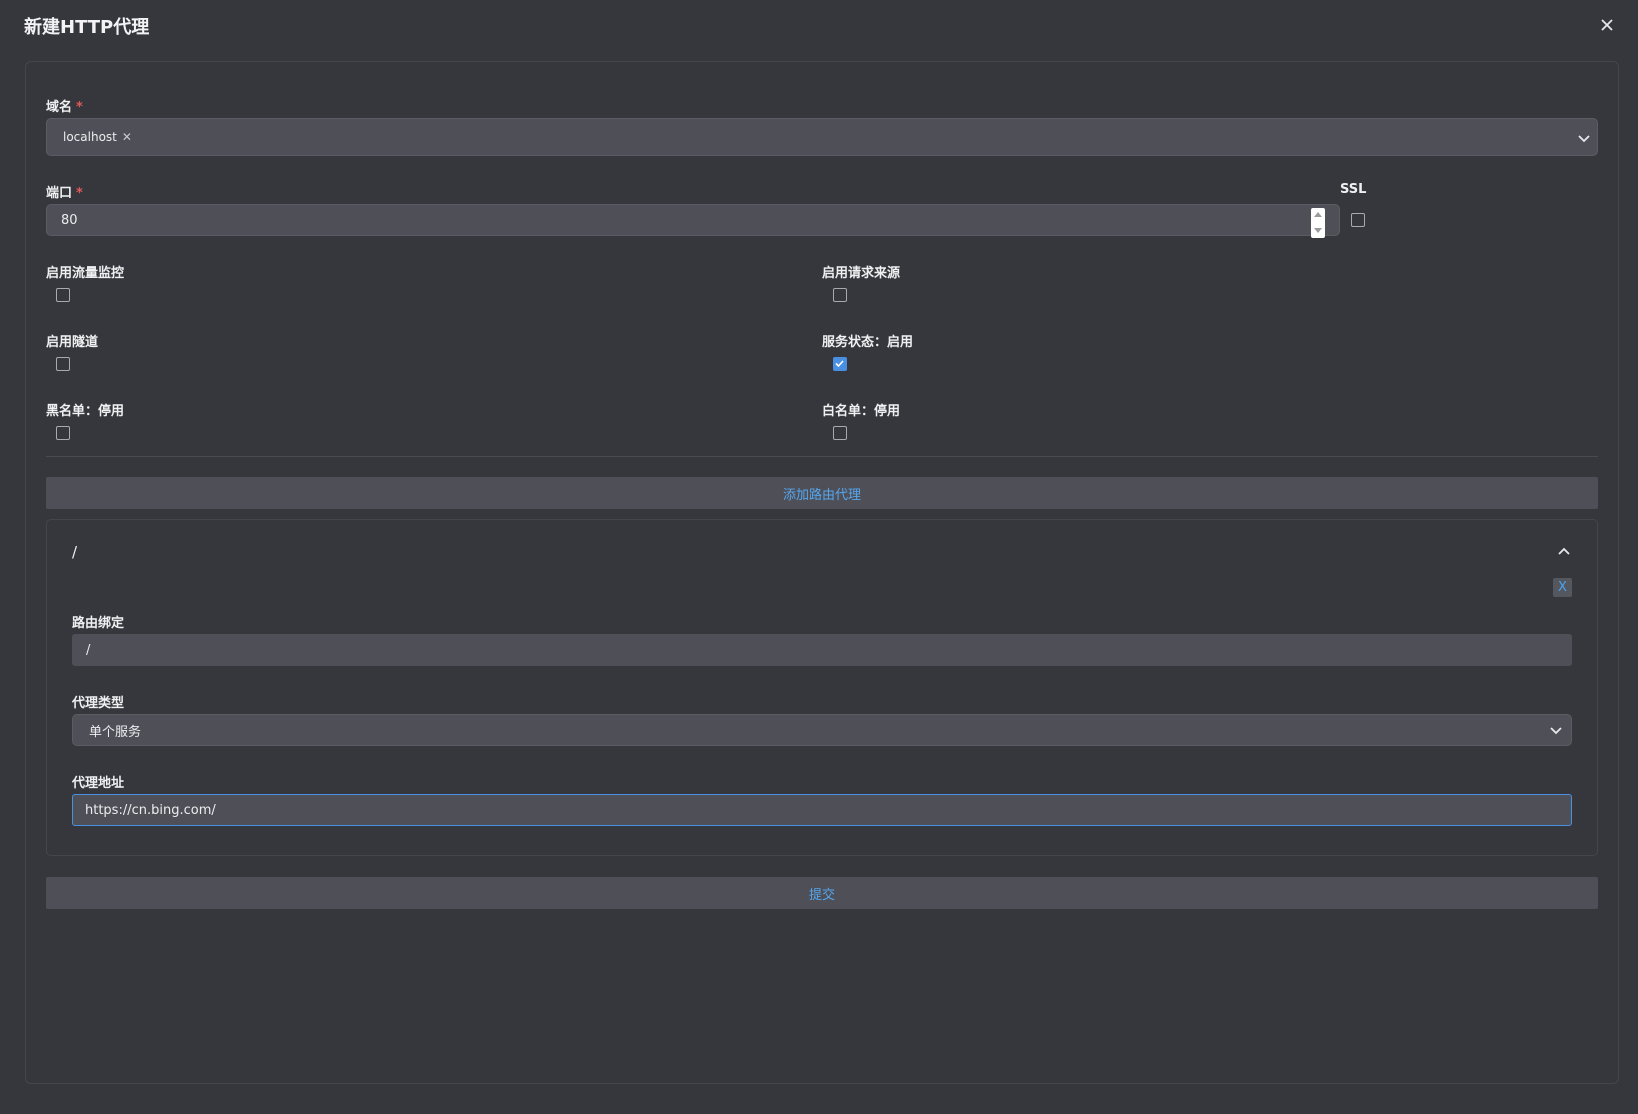 The width and height of the screenshot is (1638, 1114). What do you see at coordinates (85, 273) in the screenshot?
I see `traffic-monitor-label: 启用流量监控` at bounding box center [85, 273].